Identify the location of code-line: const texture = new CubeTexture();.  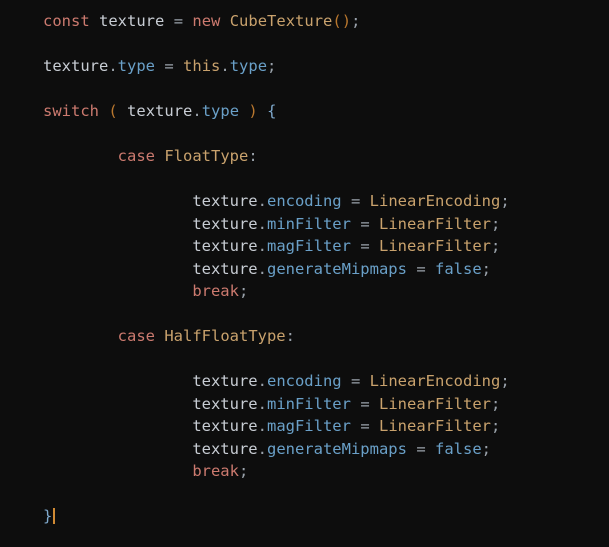
(276, 21).